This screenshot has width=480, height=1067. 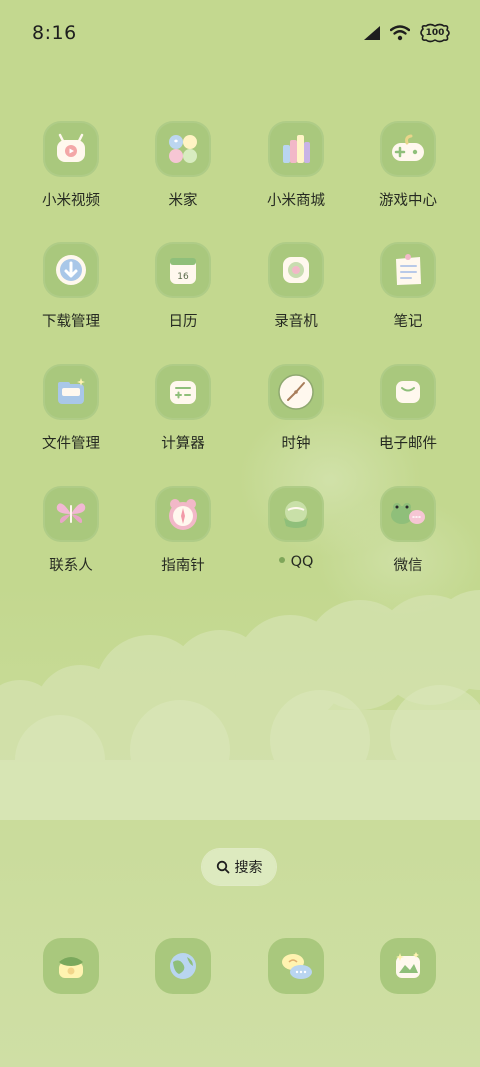 I want to click on calendar-day: 16, so click(x=183, y=277).